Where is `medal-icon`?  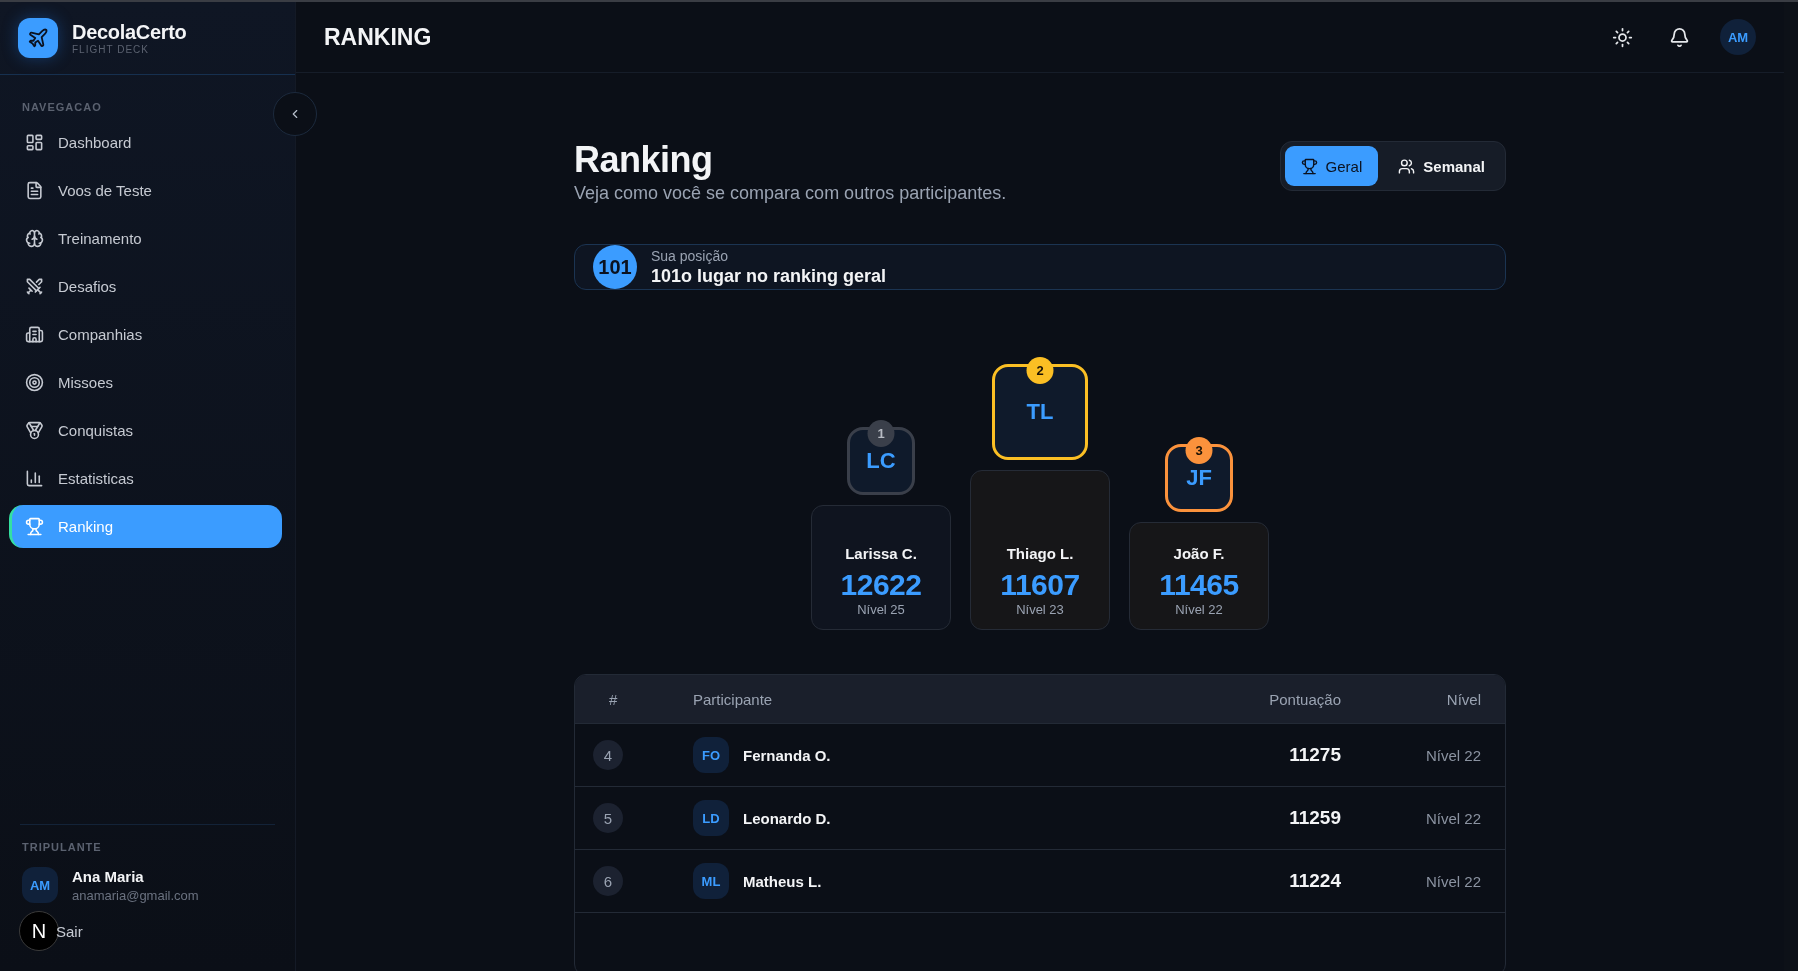 medal-icon is located at coordinates (34, 430).